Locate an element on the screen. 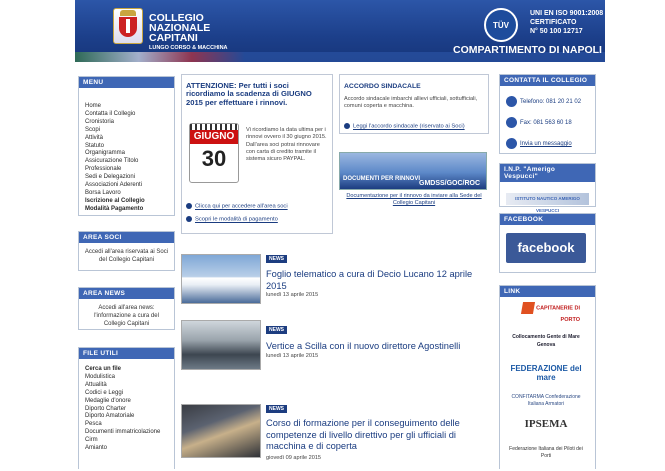 The height and width of the screenshot is (471, 665). area-soci-link: Clicca qui per accedere all'area soci is located at coordinates (237, 206).